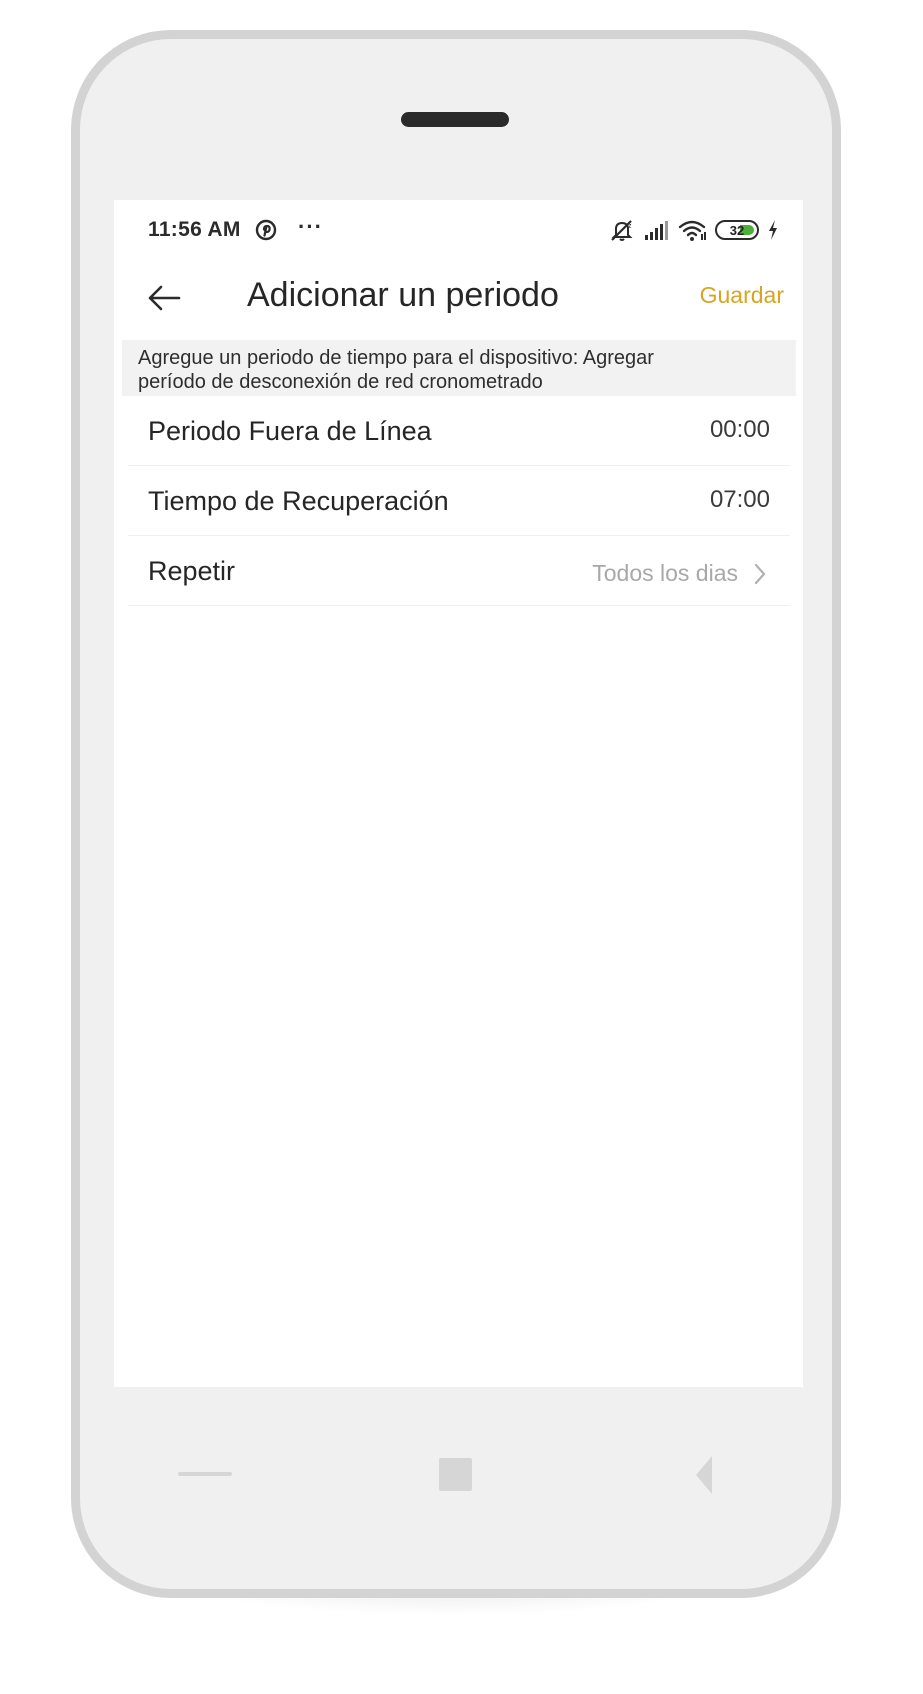  Describe the element at coordinates (310, 226) in the screenshot. I see `more-icon: ···` at that location.